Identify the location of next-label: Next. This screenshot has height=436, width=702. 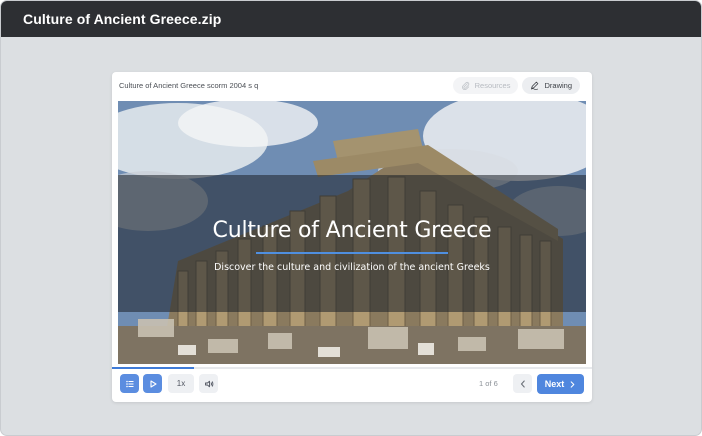
(554, 384).